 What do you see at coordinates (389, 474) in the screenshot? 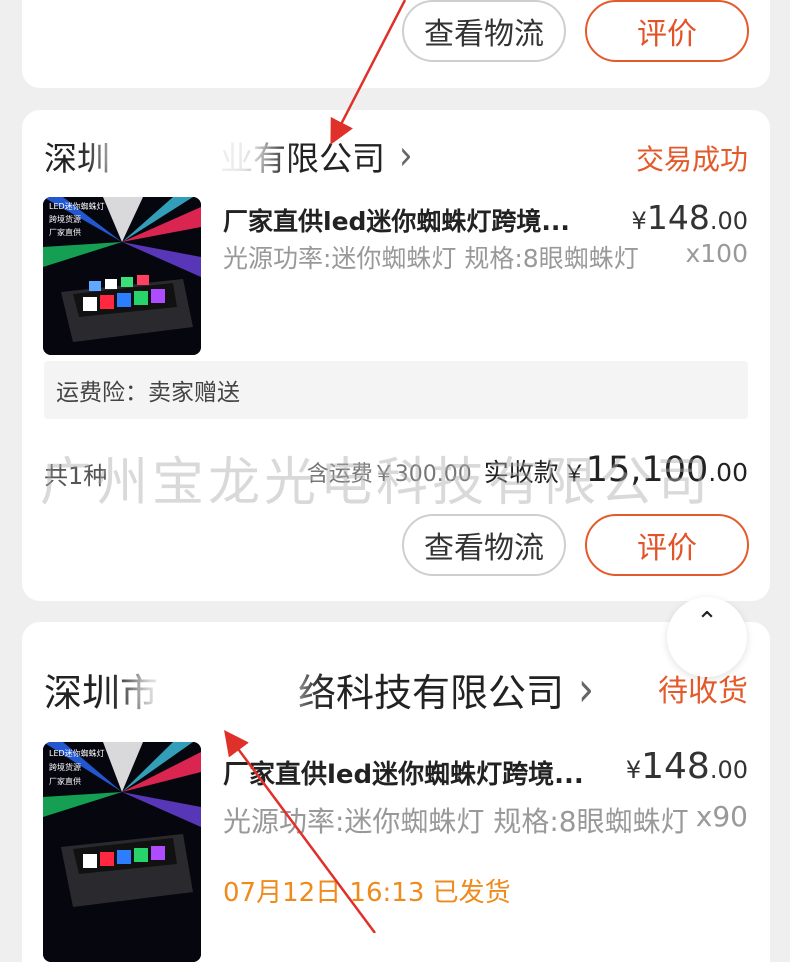
I see `shipping-fee: 含运费￥300.00` at bounding box center [389, 474].